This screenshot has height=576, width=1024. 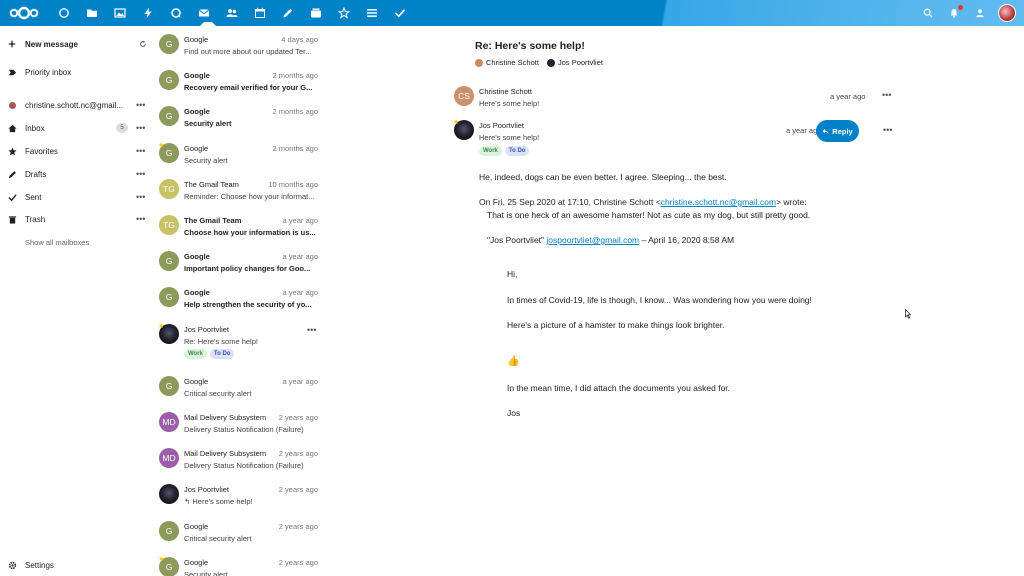 I want to click on email-link: christine.schott.nc@gmail.com, so click(x=718, y=202).